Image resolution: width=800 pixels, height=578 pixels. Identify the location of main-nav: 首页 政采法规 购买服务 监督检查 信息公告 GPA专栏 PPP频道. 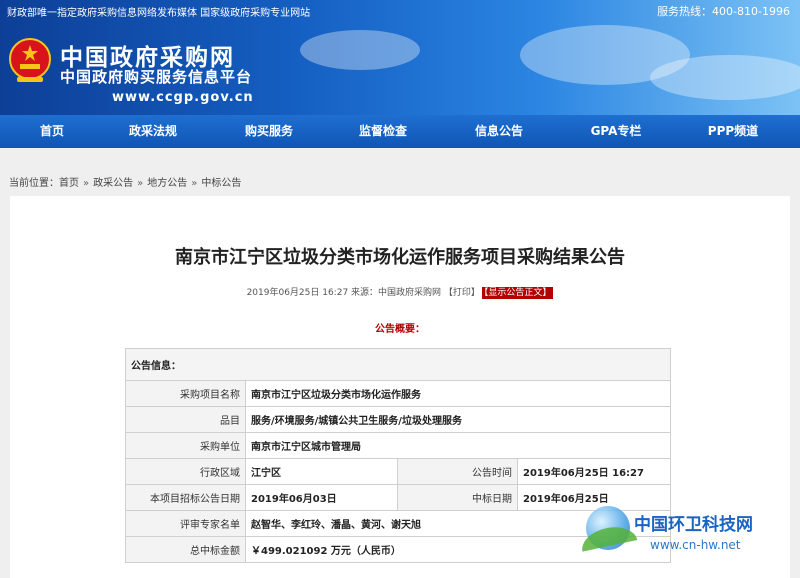
(400, 131).